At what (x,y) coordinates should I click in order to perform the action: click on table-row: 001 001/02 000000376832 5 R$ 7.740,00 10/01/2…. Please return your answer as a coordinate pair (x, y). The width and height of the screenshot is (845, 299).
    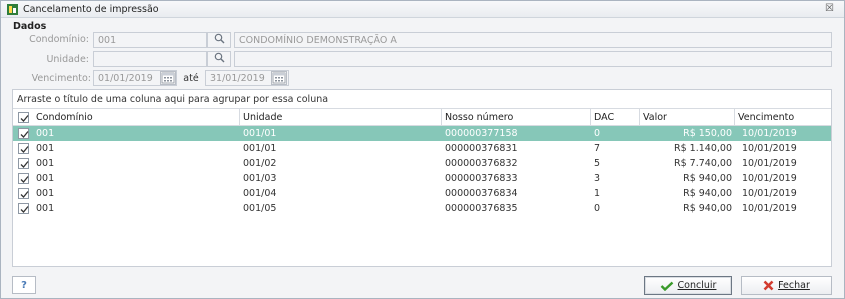
    Looking at the image, I should click on (422, 163).